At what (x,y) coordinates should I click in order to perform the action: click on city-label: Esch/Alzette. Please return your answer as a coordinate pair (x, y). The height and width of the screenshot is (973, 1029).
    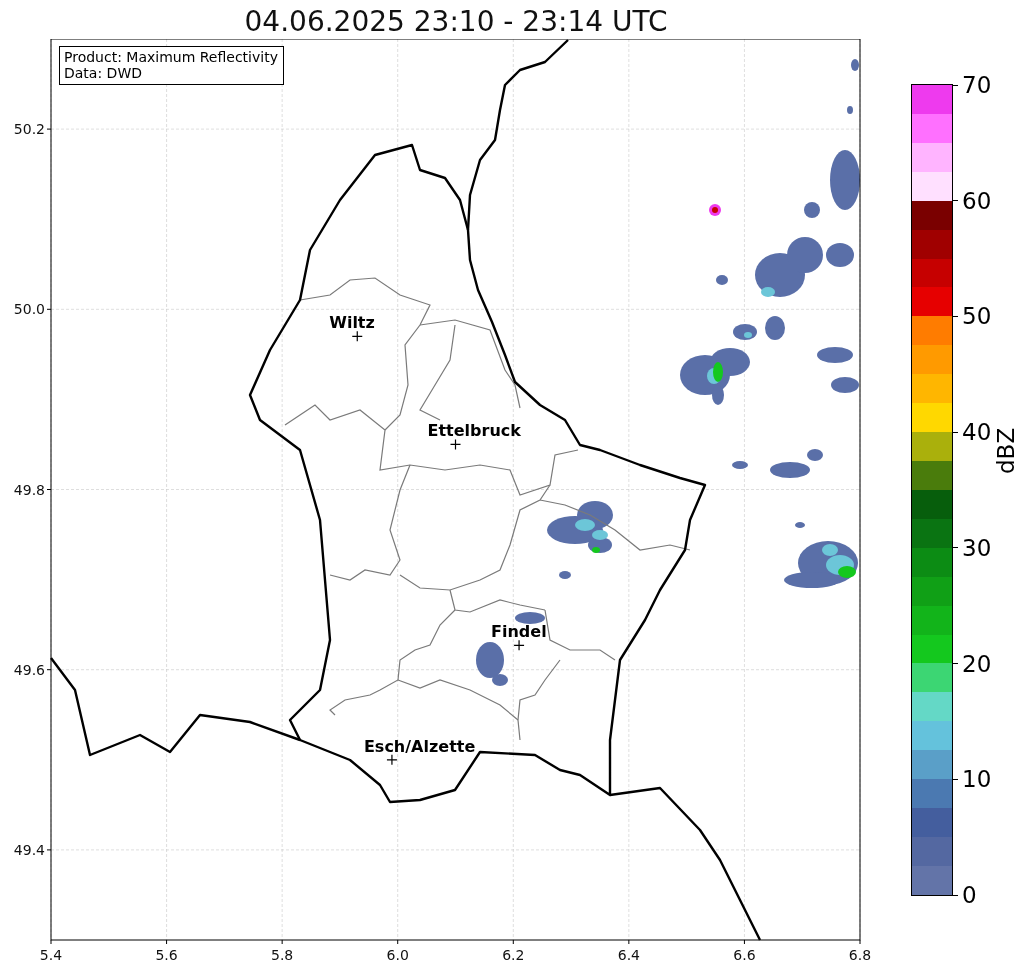
    Looking at the image, I should click on (419, 746).